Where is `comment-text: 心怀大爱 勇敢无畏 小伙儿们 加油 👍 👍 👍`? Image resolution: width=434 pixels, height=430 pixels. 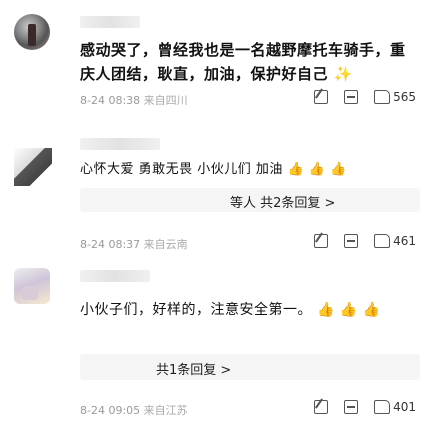
comment-text: 心怀大爱 勇敢无畏 小伙儿们 加油 👍 👍 👍 is located at coordinates (213, 169).